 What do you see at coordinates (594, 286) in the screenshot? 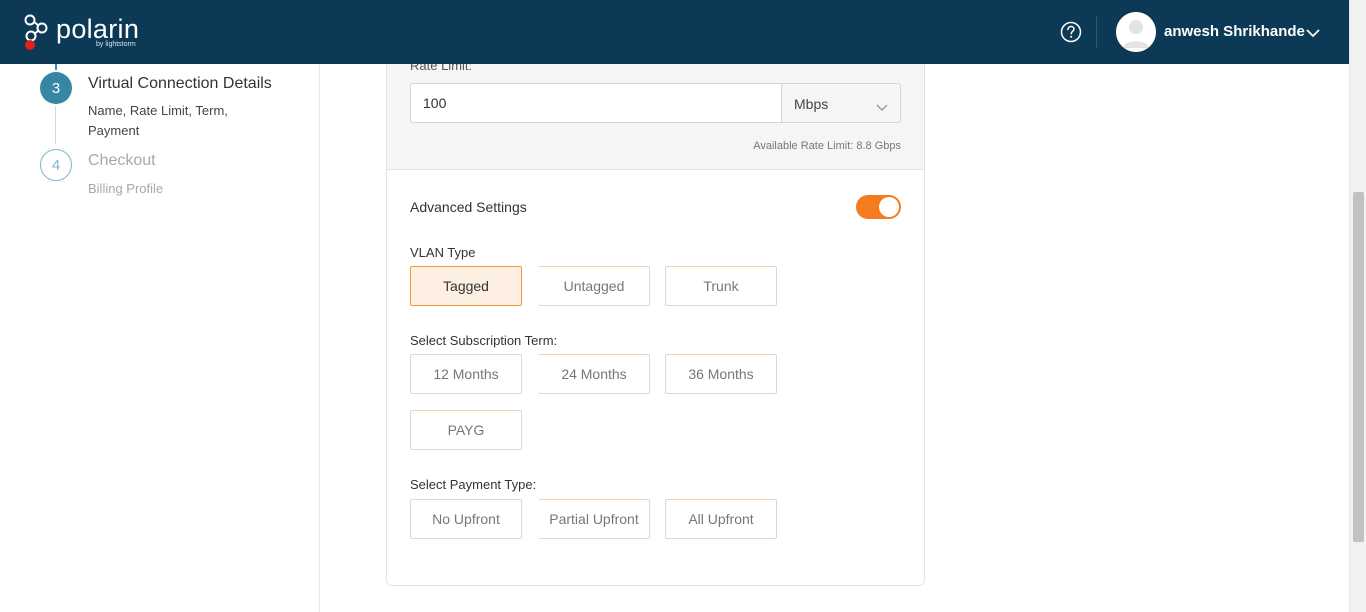
I see `vlan-option-untagged: Untagged` at bounding box center [594, 286].